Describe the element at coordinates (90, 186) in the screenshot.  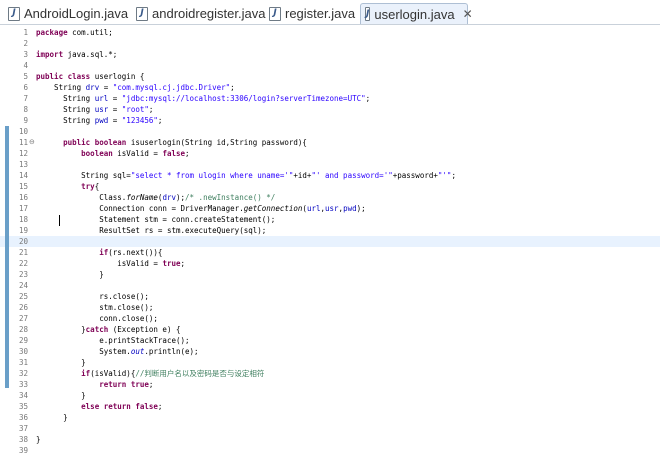
I see `code-text: try{` at that location.